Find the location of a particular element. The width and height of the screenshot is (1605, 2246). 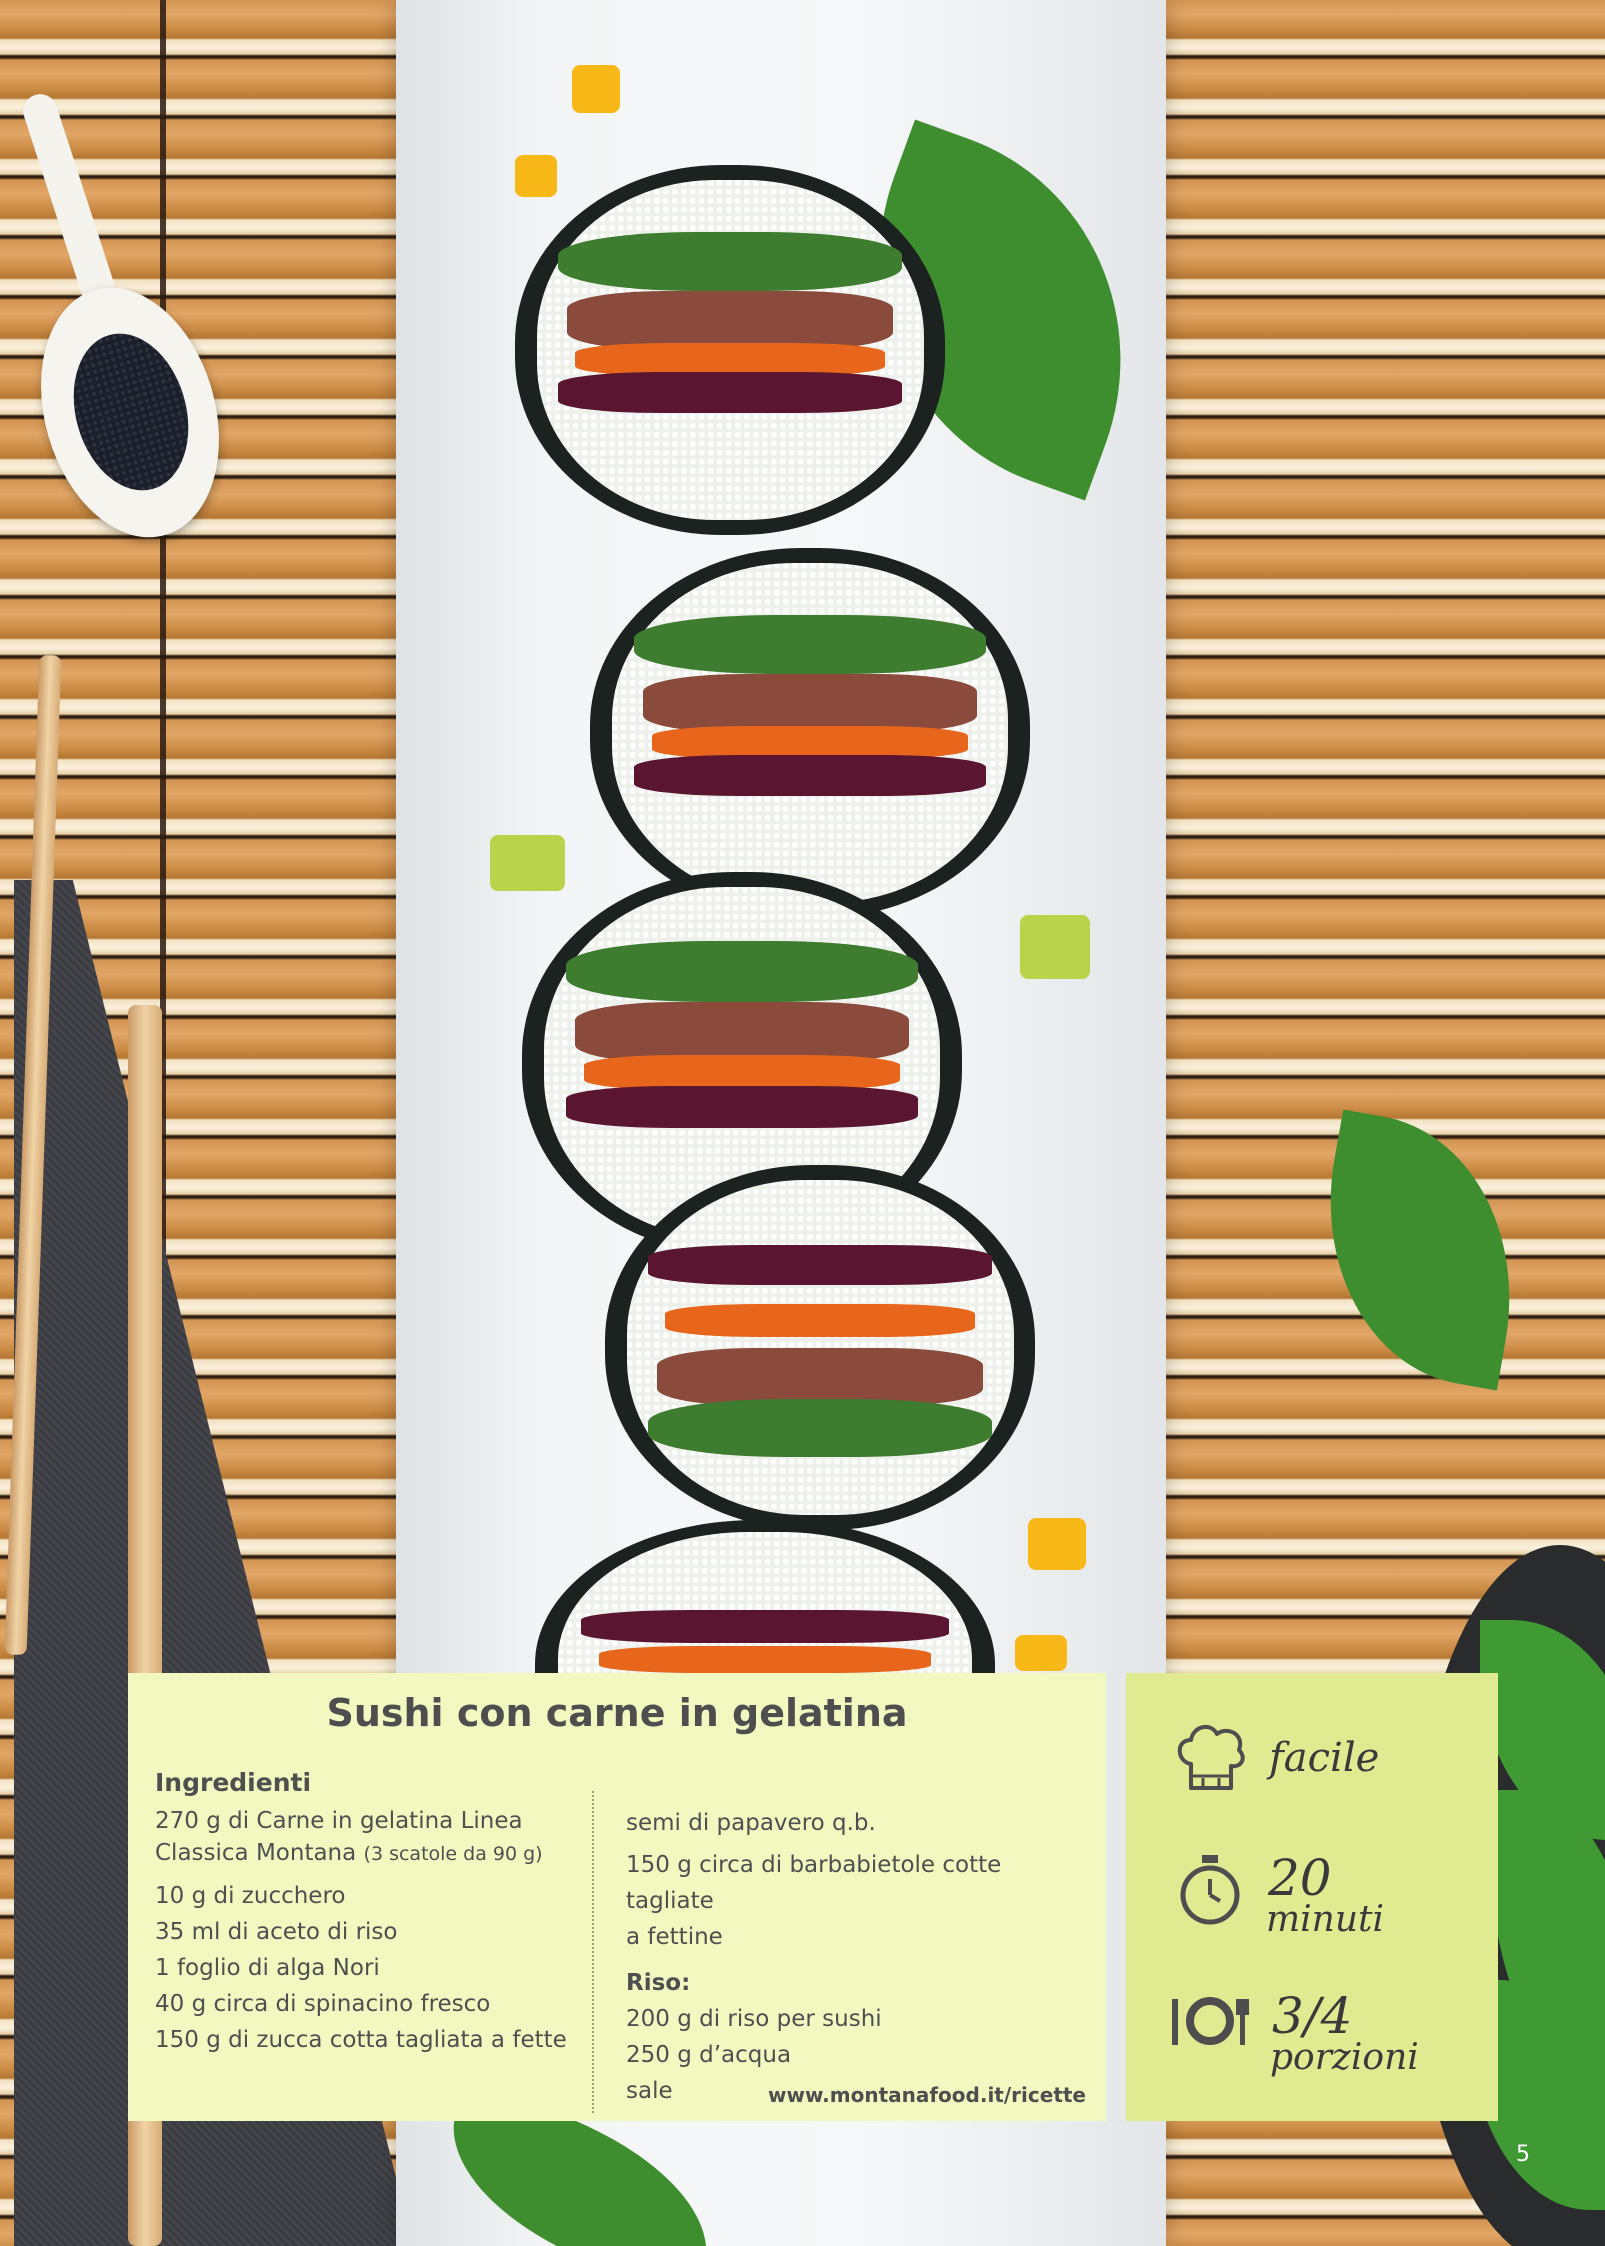

ingredient-item: 150 g di zucca cotta tagliata a fette is located at coordinates (361, 2040).